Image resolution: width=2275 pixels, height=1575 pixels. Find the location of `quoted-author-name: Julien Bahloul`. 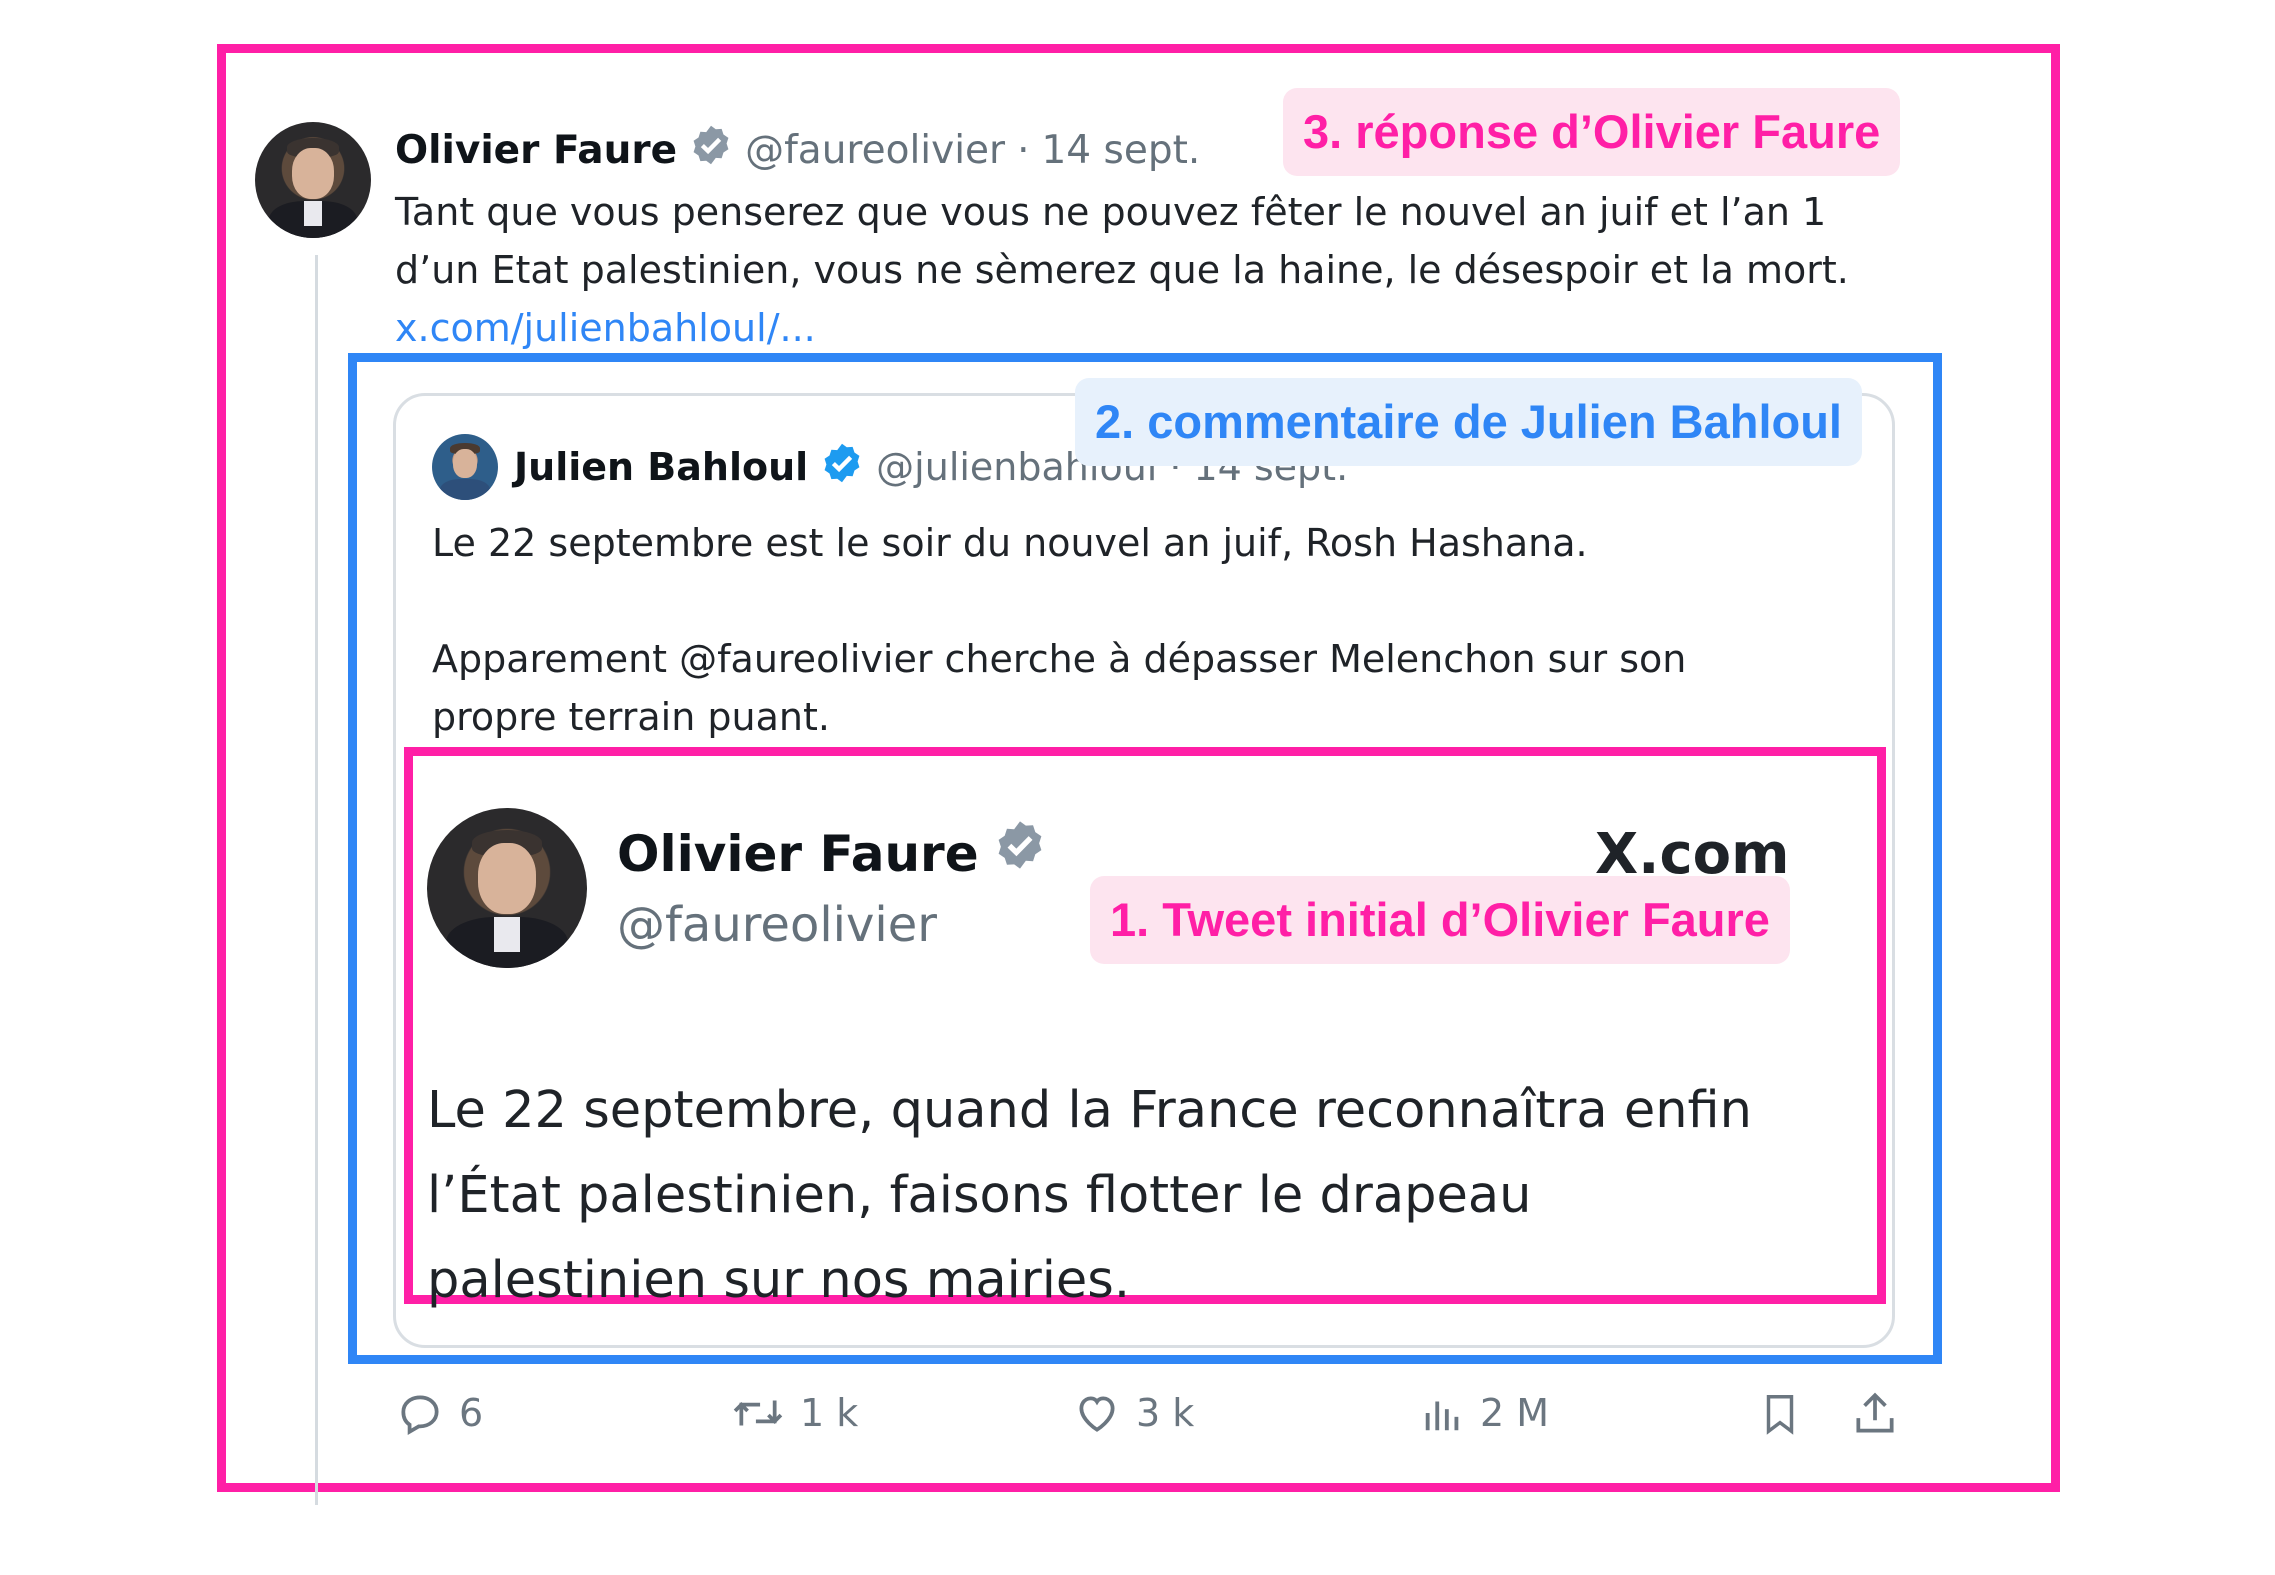

quoted-author-name: Julien Bahloul is located at coordinates (661, 467).